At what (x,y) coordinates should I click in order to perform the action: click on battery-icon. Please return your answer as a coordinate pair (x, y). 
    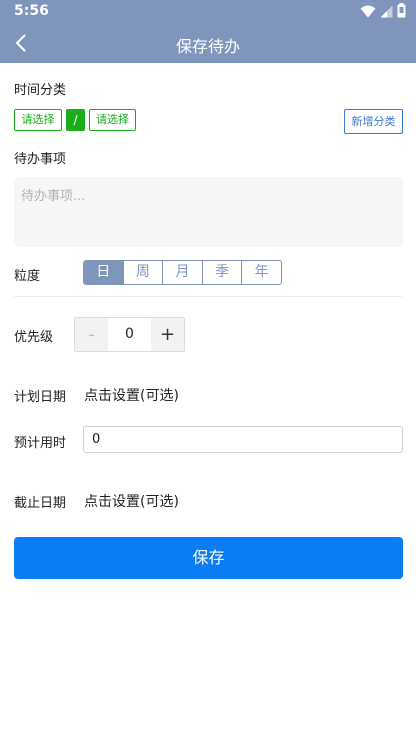
    Looking at the image, I should click on (401, 12).